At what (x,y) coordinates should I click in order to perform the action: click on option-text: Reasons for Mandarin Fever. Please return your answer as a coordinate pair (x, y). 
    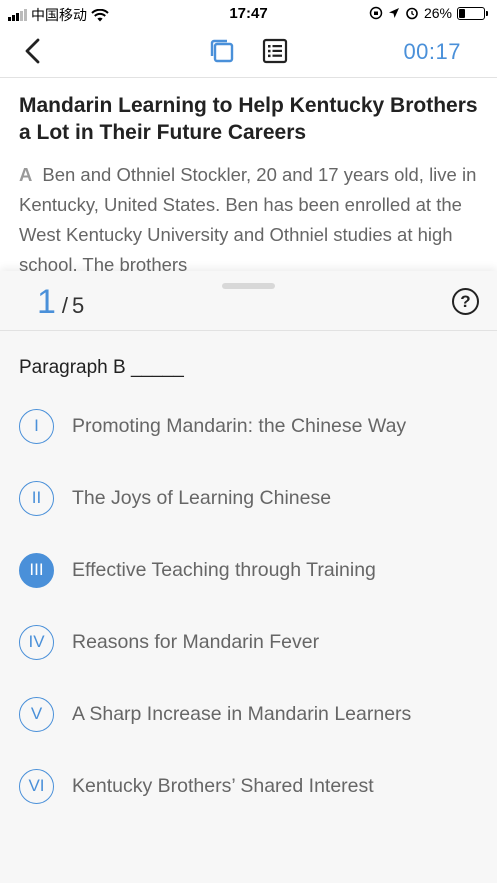
    Looking at the image, I should click on (196, 641).